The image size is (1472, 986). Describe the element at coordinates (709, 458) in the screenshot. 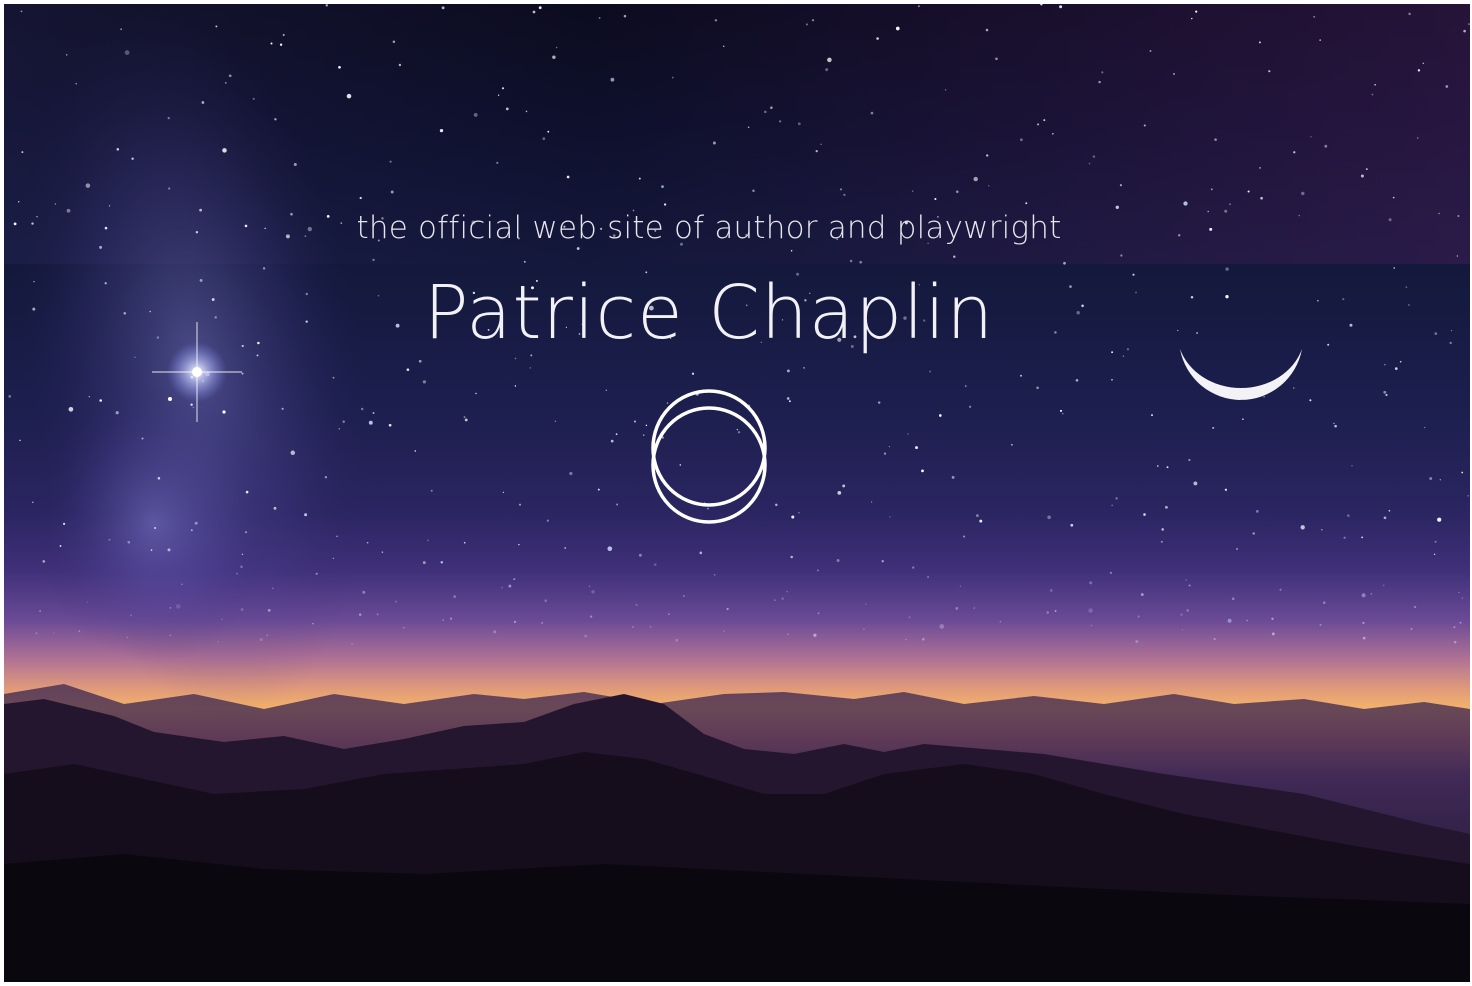

I see `double-ring-icon` at that location.